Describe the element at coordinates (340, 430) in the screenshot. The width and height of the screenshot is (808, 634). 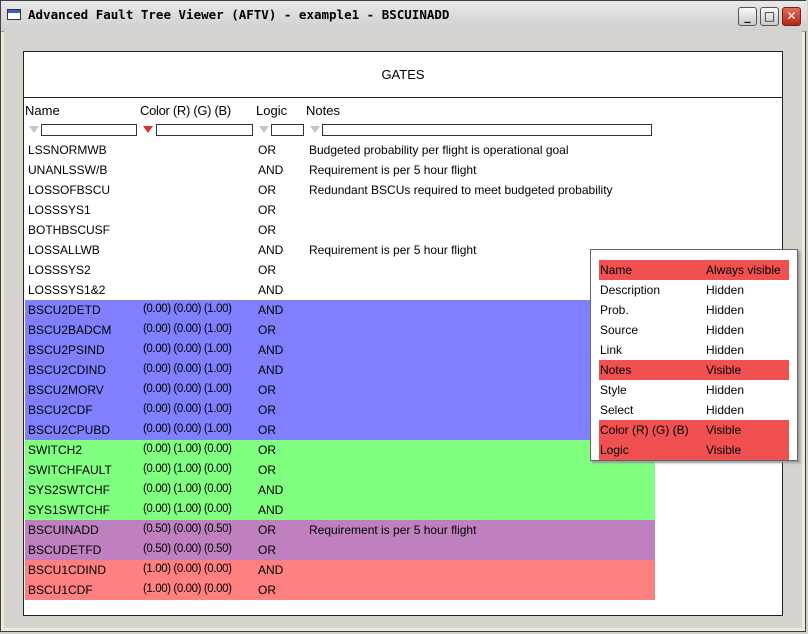
I see `table-row: BSCU2CPUBD (0.00) (0.00) (1.00) OR` at that location.